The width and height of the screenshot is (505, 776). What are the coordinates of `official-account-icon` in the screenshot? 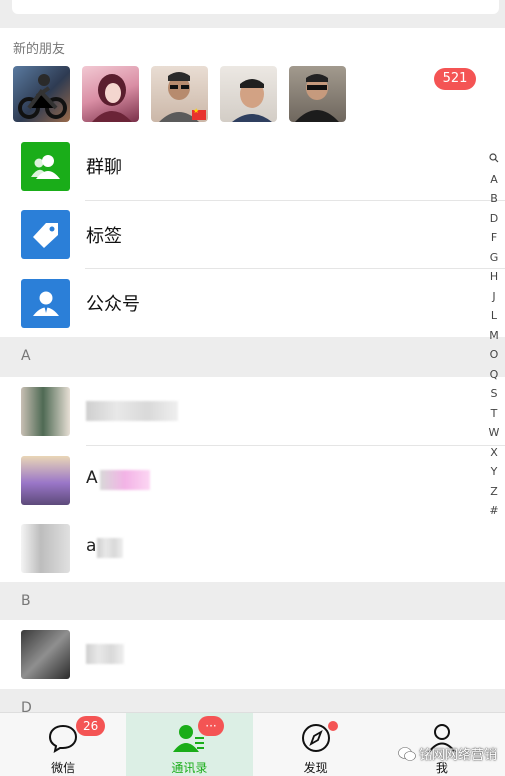 It's located at (45, 303).